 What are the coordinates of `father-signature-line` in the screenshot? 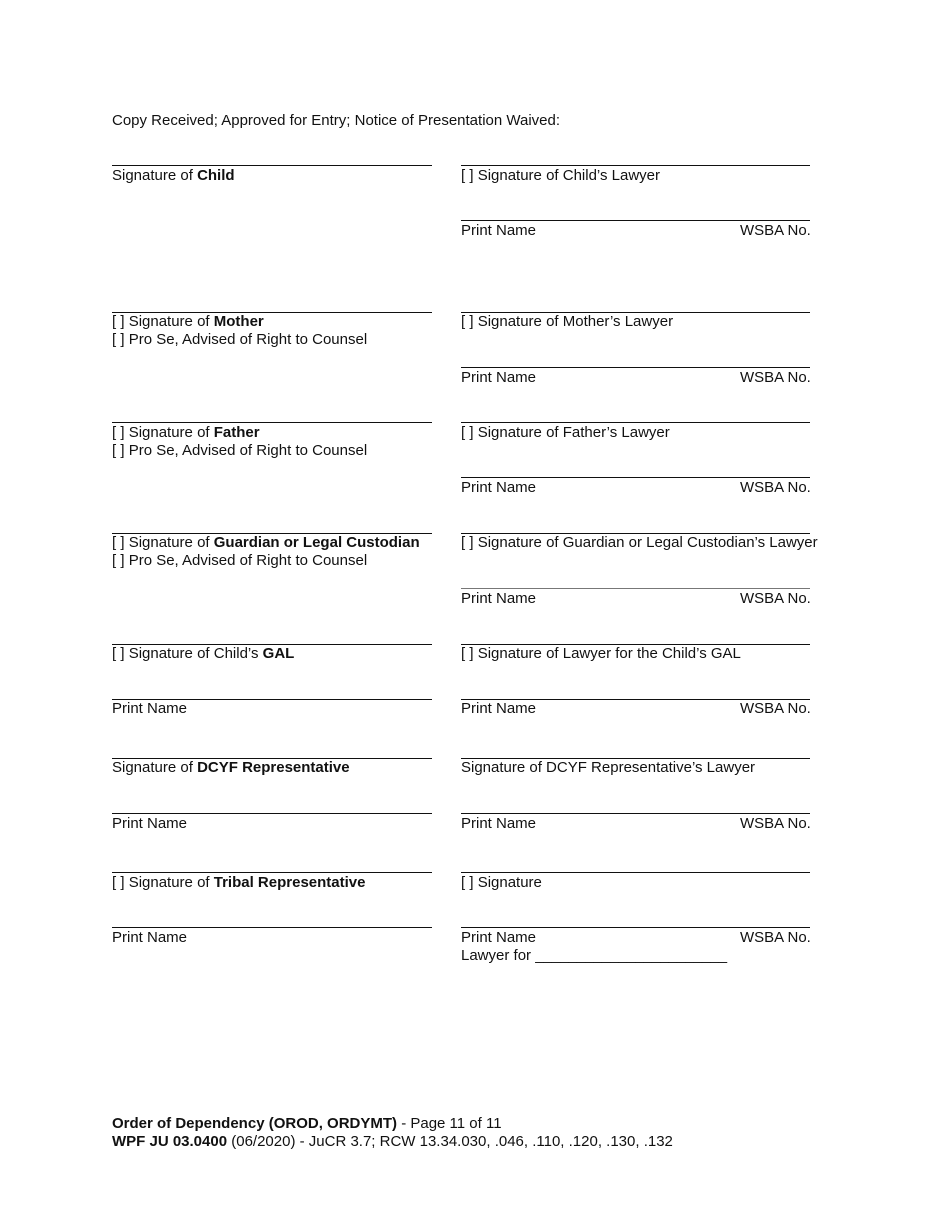 It's located at (272, 422).